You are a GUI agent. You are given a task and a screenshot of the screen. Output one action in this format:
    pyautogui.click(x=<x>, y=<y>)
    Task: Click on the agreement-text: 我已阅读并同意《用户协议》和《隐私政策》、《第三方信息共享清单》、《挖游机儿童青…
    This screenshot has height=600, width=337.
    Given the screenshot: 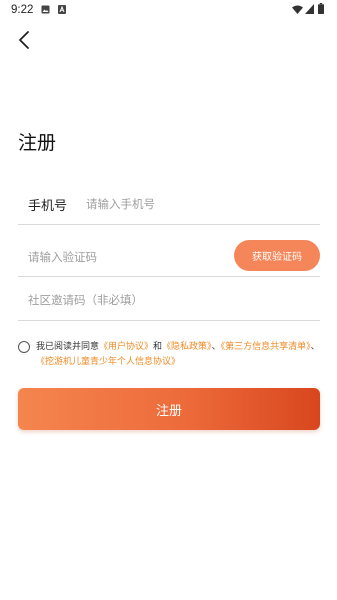 What is the action you would take?
    pyautogui.click(x=179, y=355)
    